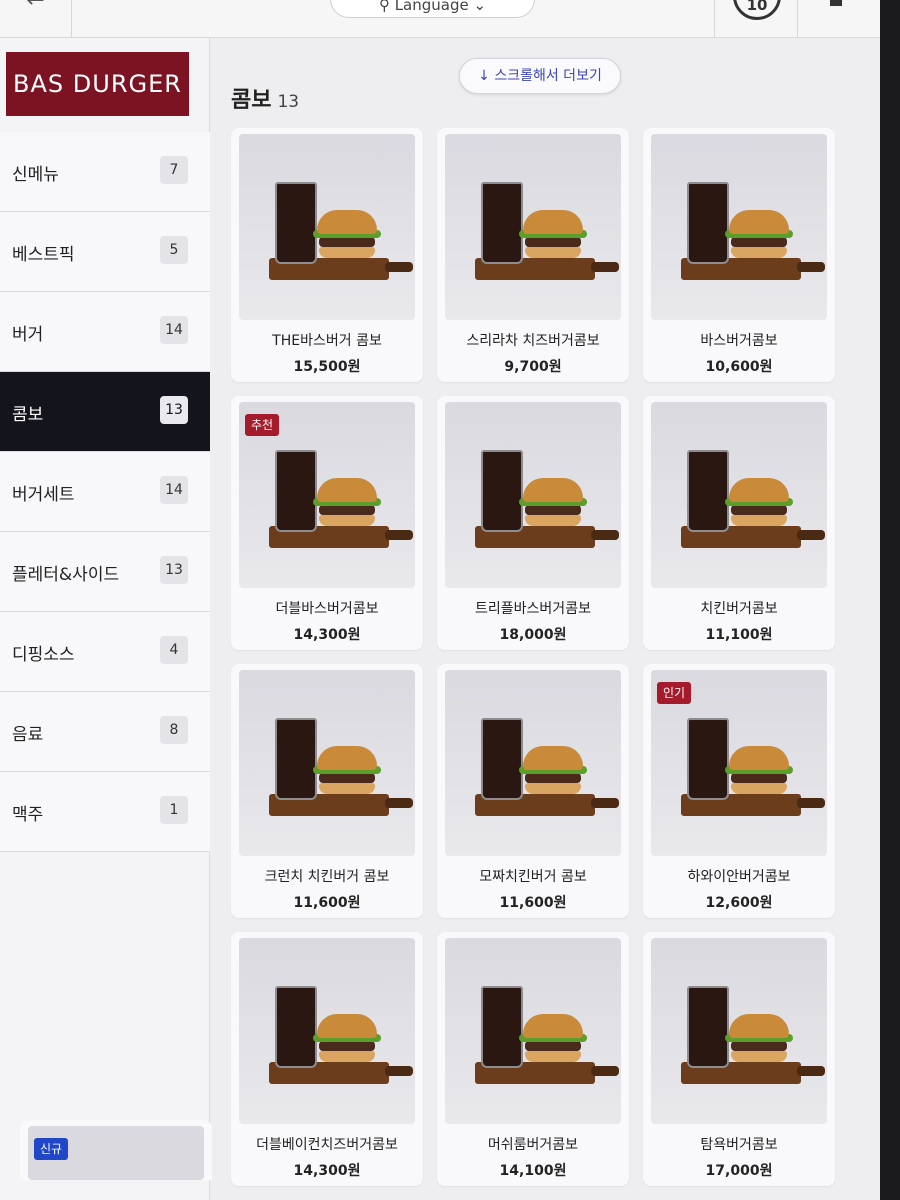 Image resolution: width=900 pixels, height=1200 pixels. Describe the element at coordinates (174, 170) in the screenshot. I see `category-count-badge: 7` at that location.